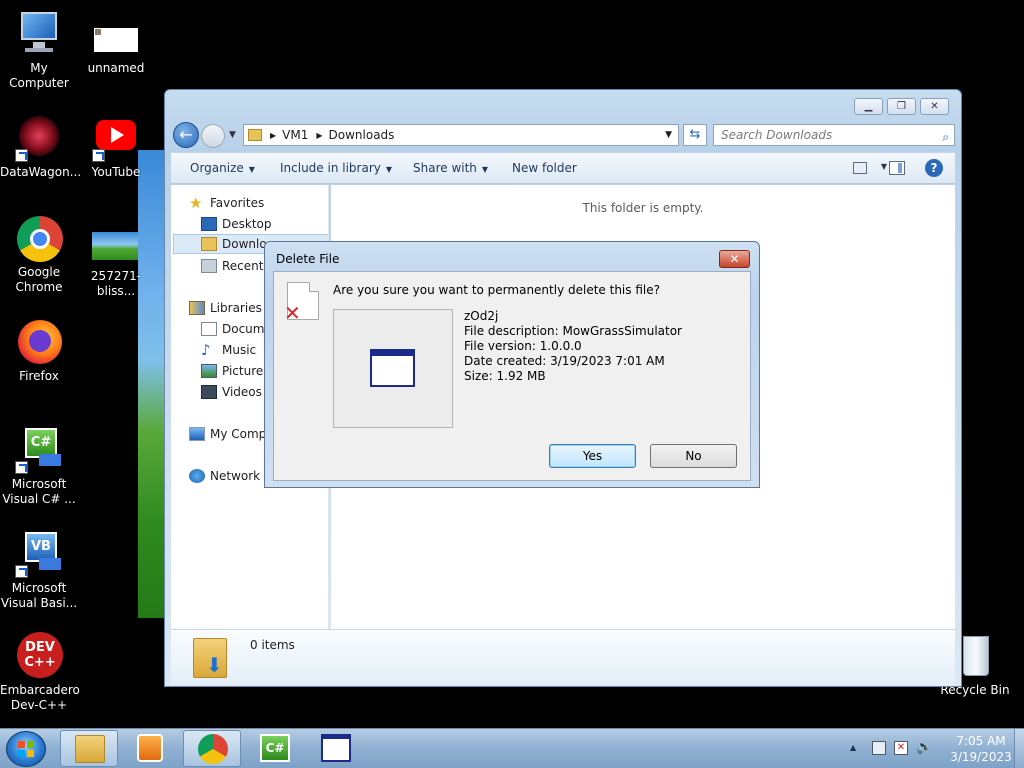 The height and width of the screenshot is (768, 1024). I want to click on file-version: File version: 1.0.0.0, so click(523, 346).